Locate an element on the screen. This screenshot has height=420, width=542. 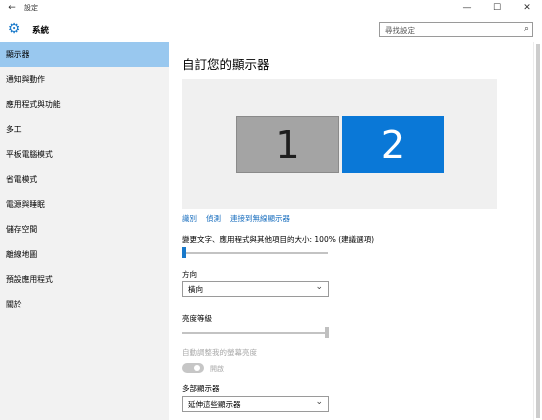
auto-brightness-toggle is located at coordinates (193, 368).